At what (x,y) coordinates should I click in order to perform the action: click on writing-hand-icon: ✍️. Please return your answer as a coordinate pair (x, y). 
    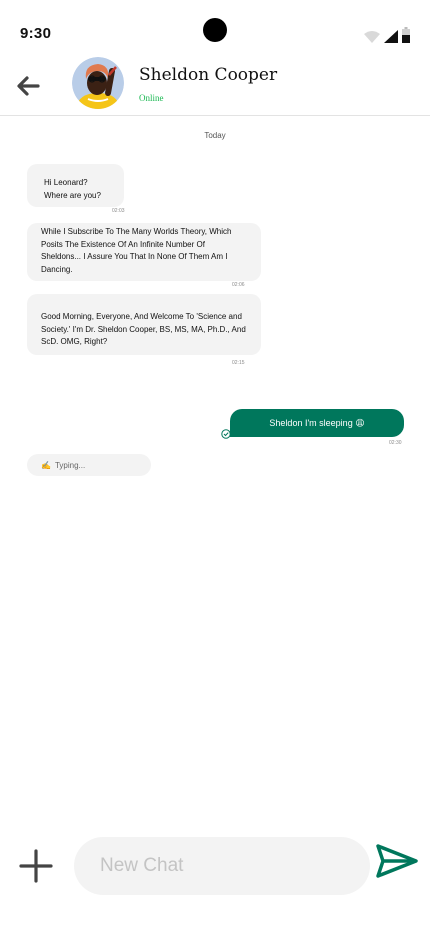
    Looking at the image, I should click on (46, 465).